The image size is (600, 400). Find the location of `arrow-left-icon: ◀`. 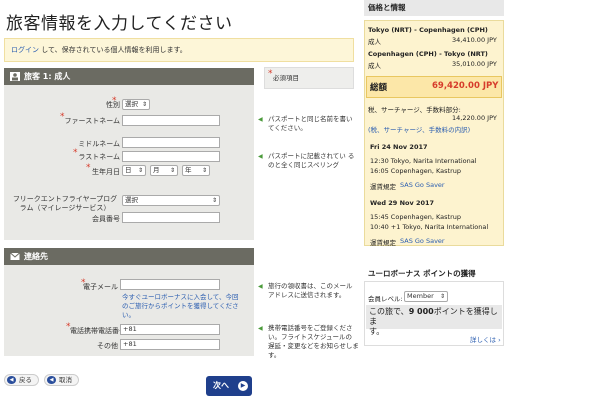

arrow-left-icon: ◀ is located at coordinates (11, 380).